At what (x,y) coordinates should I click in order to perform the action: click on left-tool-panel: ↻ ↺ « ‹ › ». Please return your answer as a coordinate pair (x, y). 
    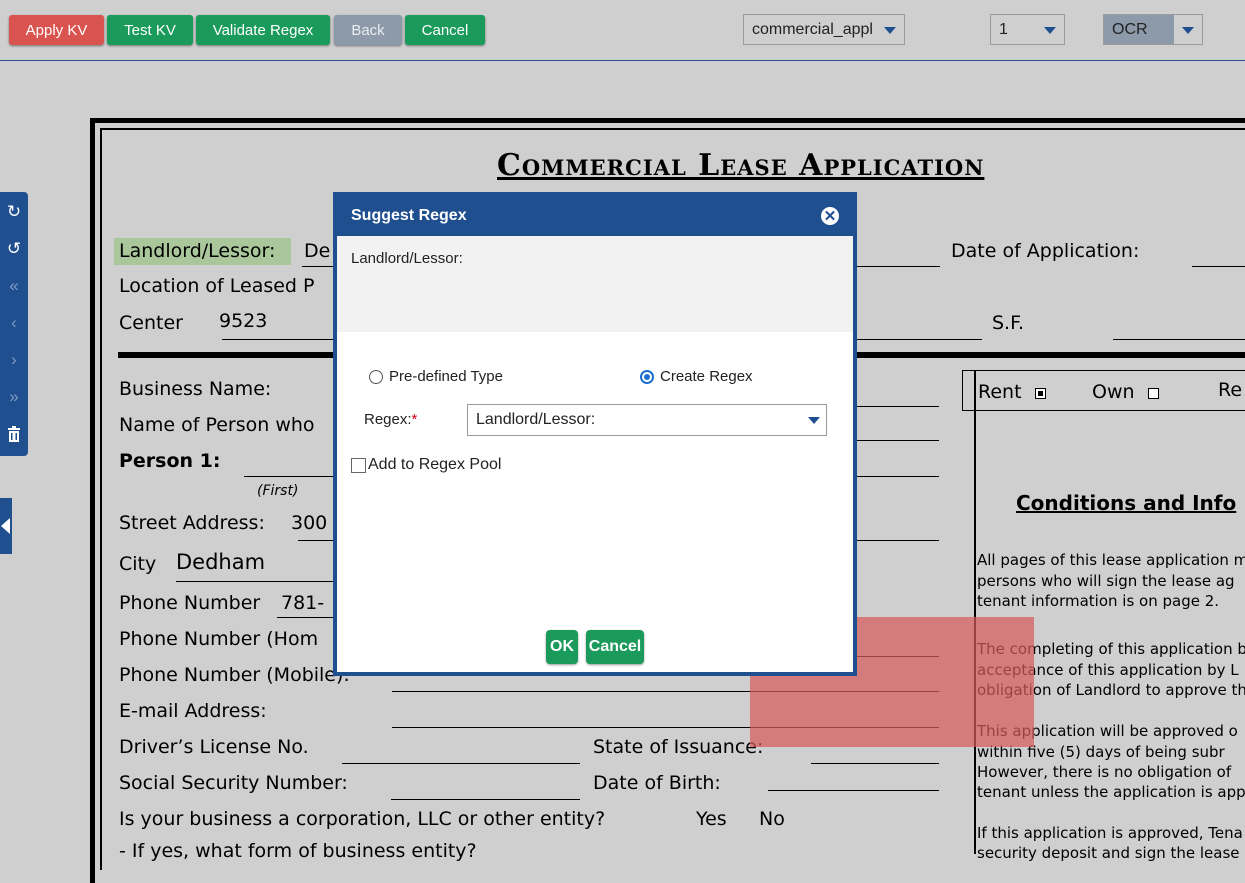
    Looking at the image, I should click on (14, 324).